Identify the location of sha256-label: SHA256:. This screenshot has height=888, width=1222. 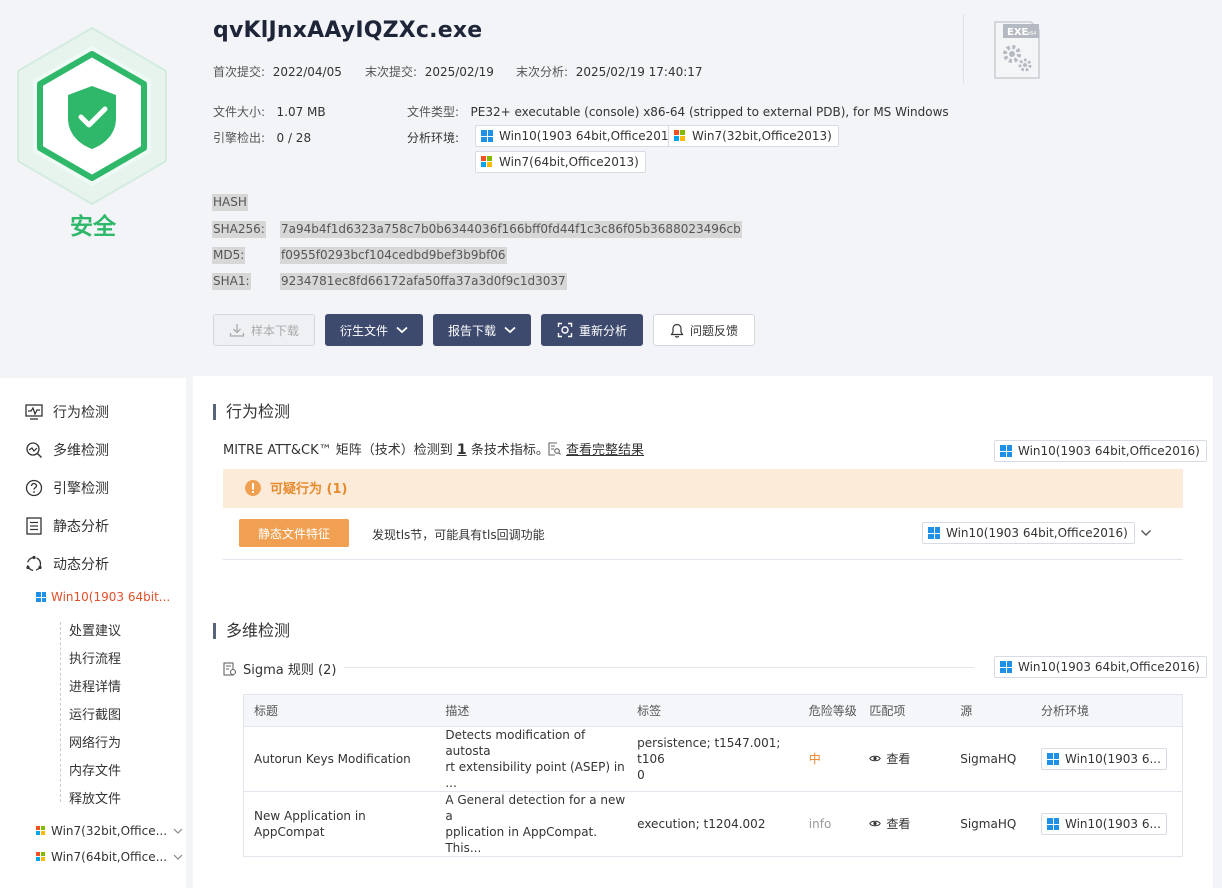
(239, 229).